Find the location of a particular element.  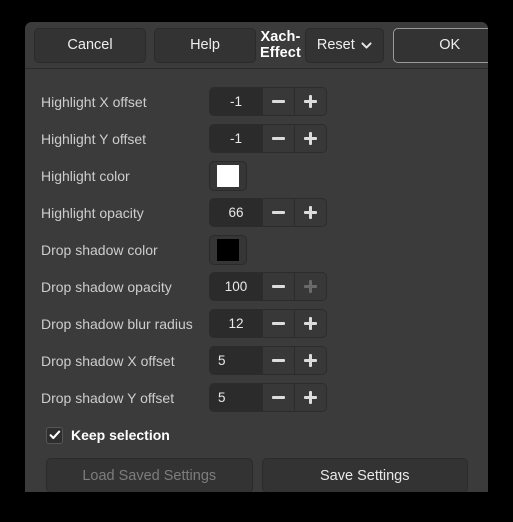

cancel-button-label: Cancel is located at coordinates (90, 45).